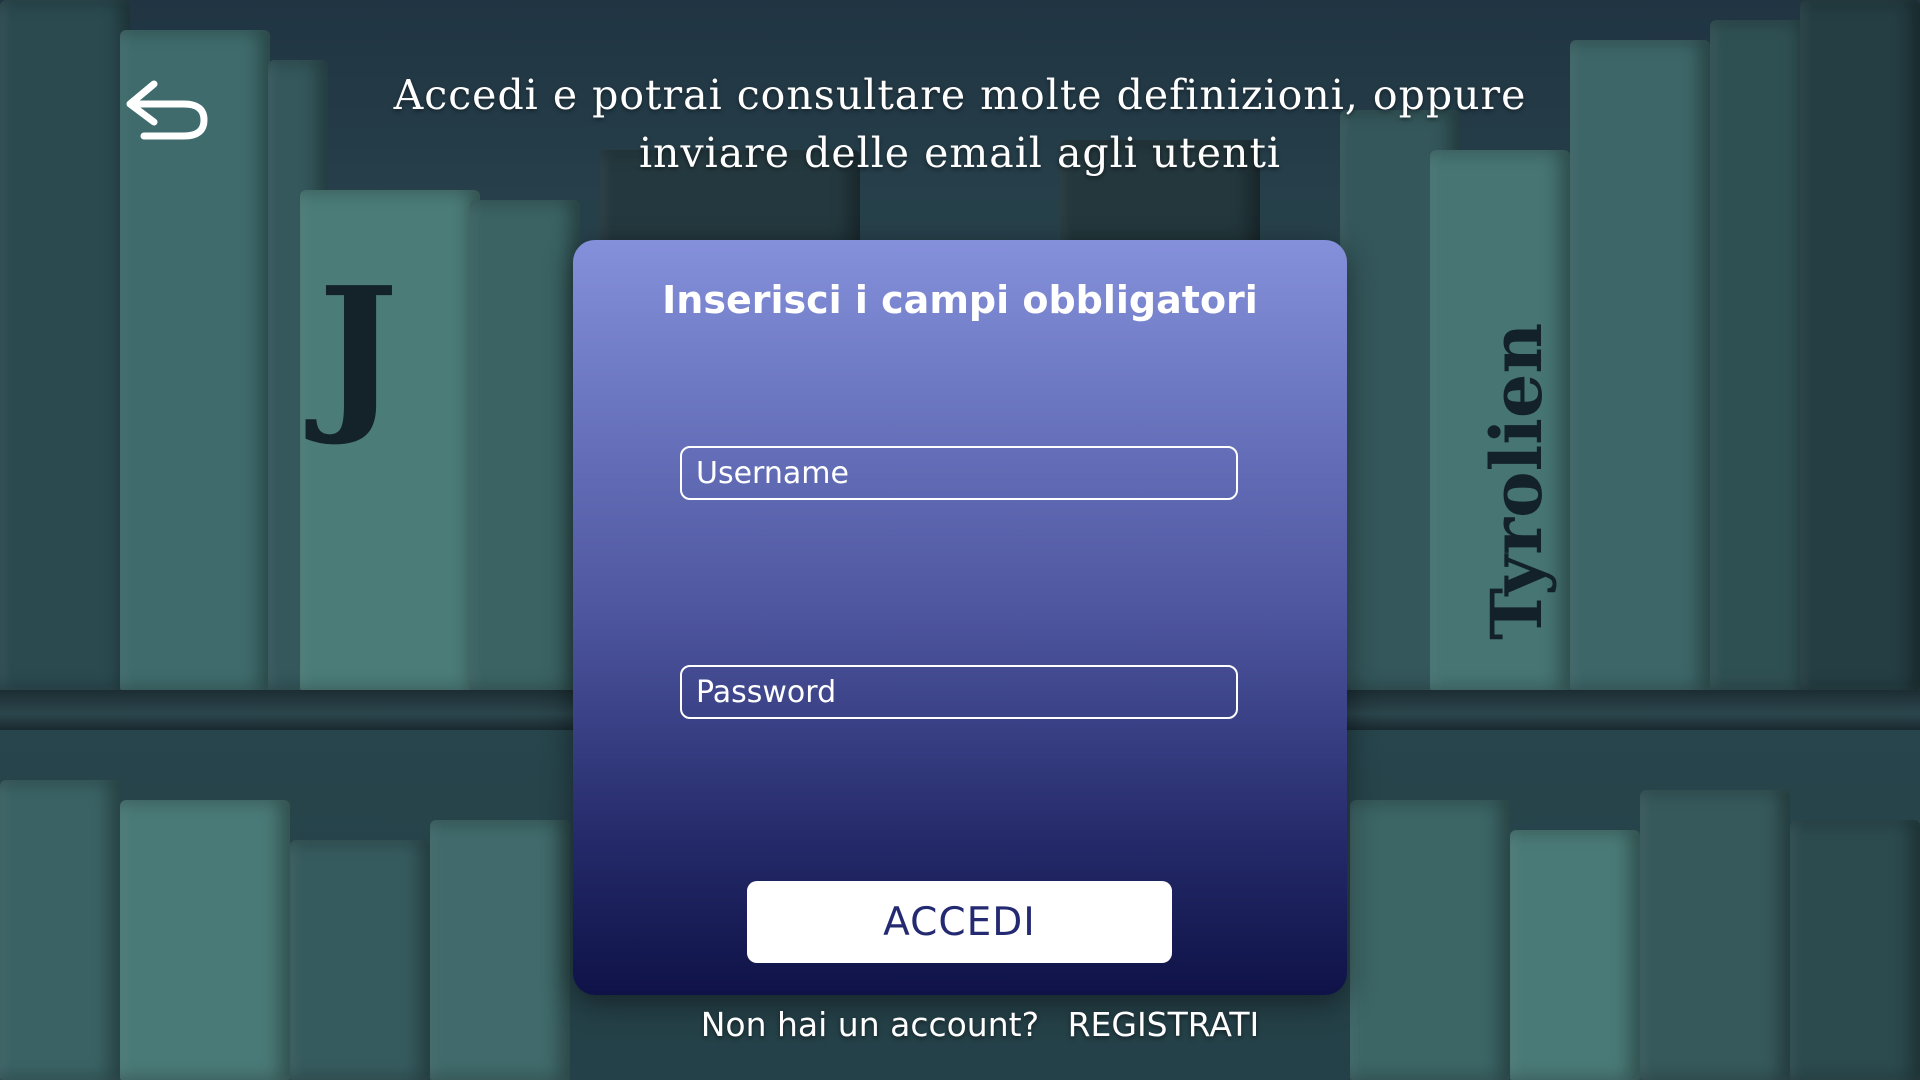 The image size is (1920, 1080). Describe the element at coordinates (959, 473) in the screenshot. I see `username-input` at that location.